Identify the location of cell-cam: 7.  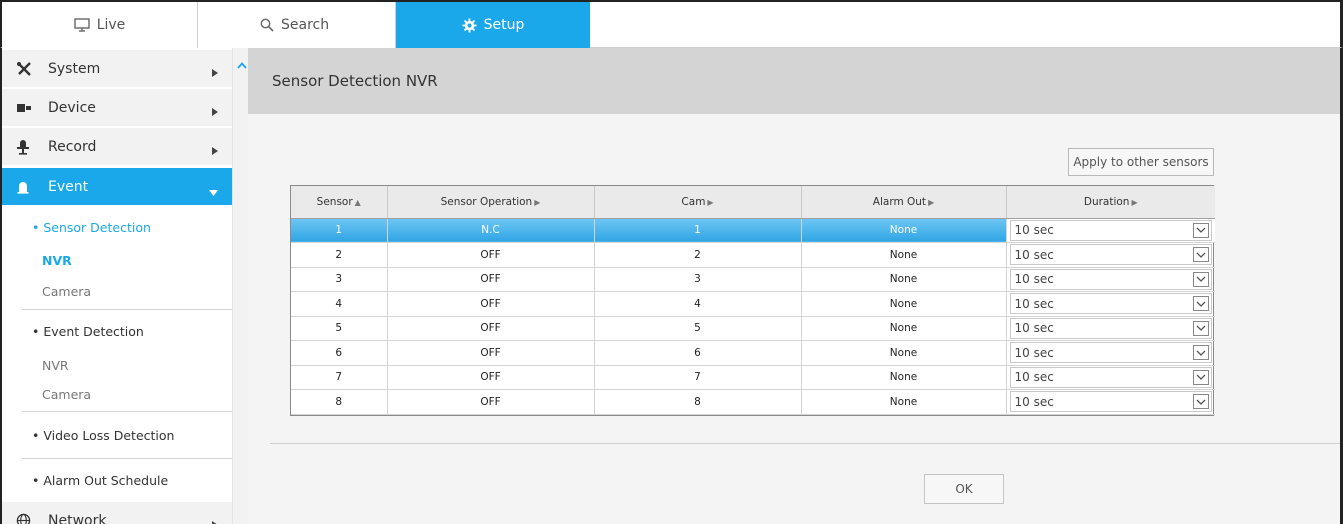
(698, 377).